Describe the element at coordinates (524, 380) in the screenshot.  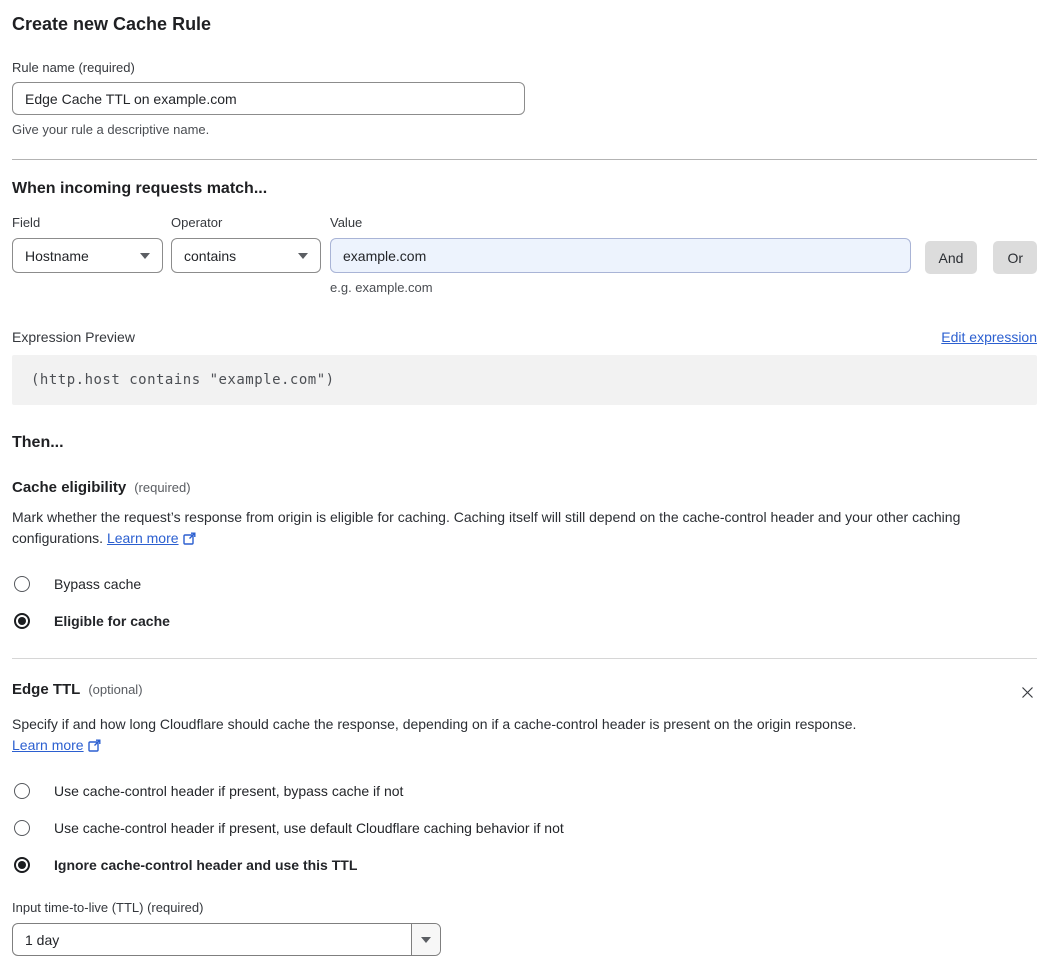
I see `expression-code: (http.host contains "example.com")` at that location.